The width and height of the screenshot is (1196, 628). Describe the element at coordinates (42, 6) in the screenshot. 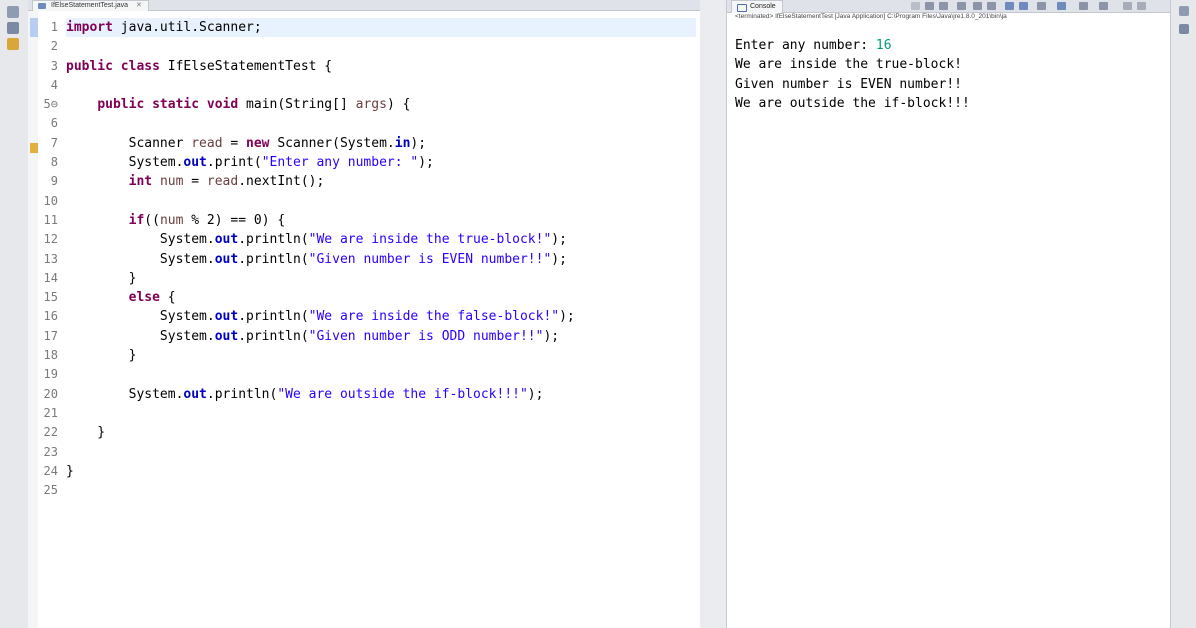

I see `java-file-icon` at that location.